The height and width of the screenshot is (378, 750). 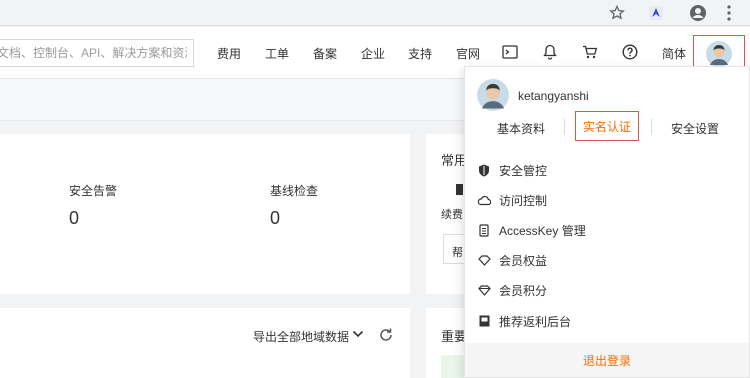 What do you see at coordinates (301, 336) in the screenshot?
I see `export-region-data-link: 导出全部地域数据` at bounding box center [301, 336].